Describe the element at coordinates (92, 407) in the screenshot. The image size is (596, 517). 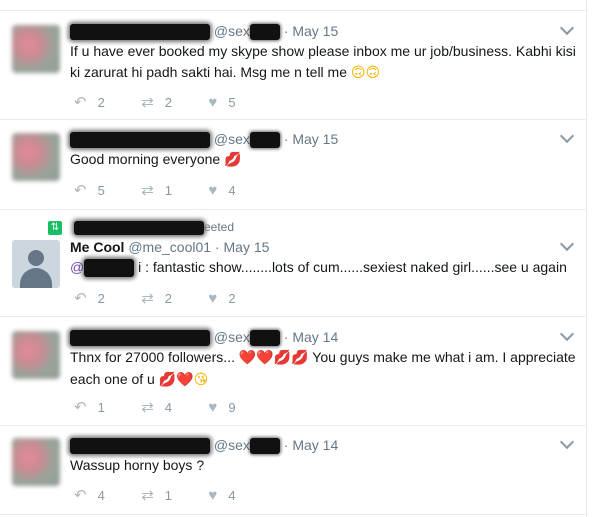
I see `reply-button: ↶ 1` at that location.